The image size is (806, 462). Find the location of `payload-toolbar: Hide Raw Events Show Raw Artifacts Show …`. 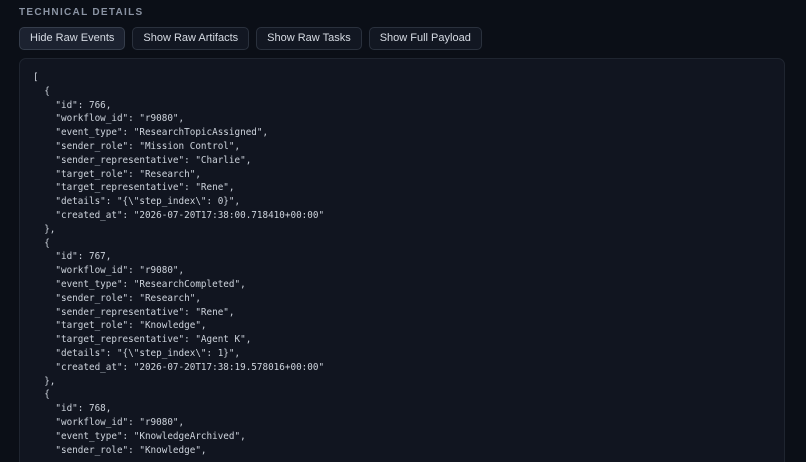

payload-toolbar: Hide Raw Events Show Raw Artifacts Show … is located at coordinates (250, 38).